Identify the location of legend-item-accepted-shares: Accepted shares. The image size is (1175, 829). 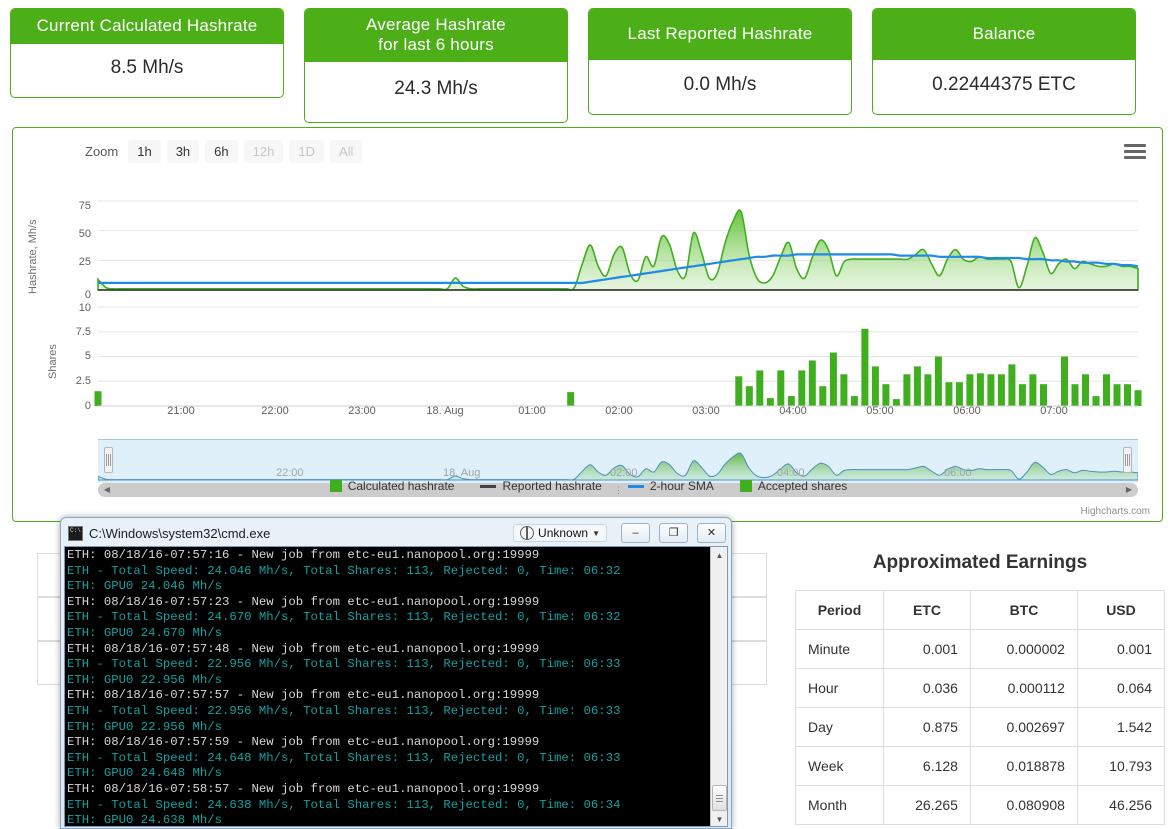
(793, 486).